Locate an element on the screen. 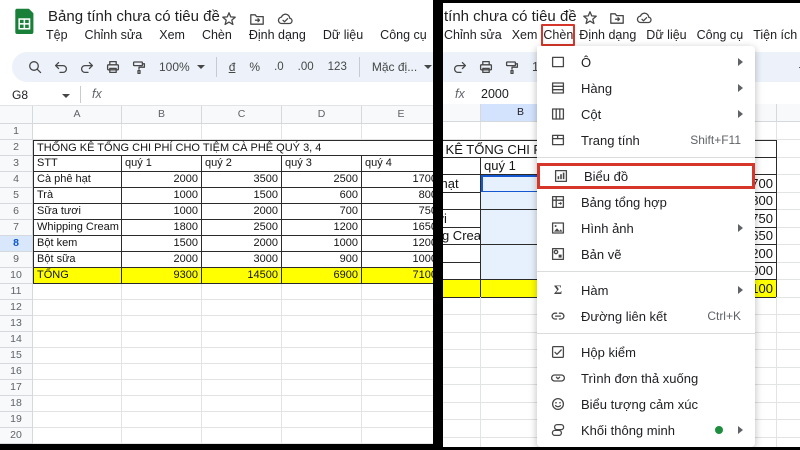 Image resolution: width=800 pixels, height=450 pixels. label-cell: Bột kem is located at coordinates (77, 244).